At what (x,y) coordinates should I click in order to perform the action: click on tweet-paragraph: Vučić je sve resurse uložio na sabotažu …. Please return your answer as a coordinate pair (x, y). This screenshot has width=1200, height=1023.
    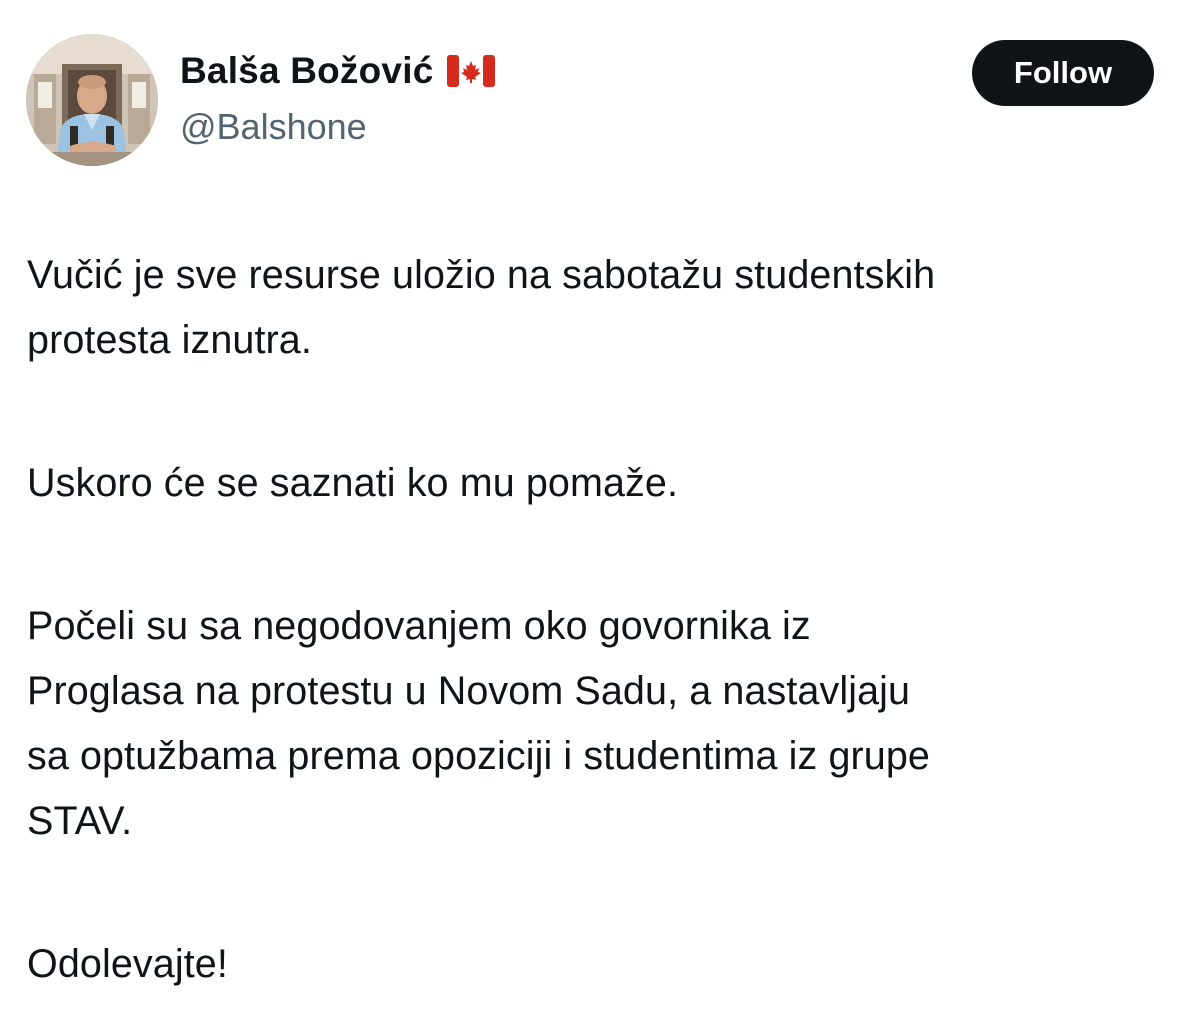
    Looking at the image, I should click on (481, 307).